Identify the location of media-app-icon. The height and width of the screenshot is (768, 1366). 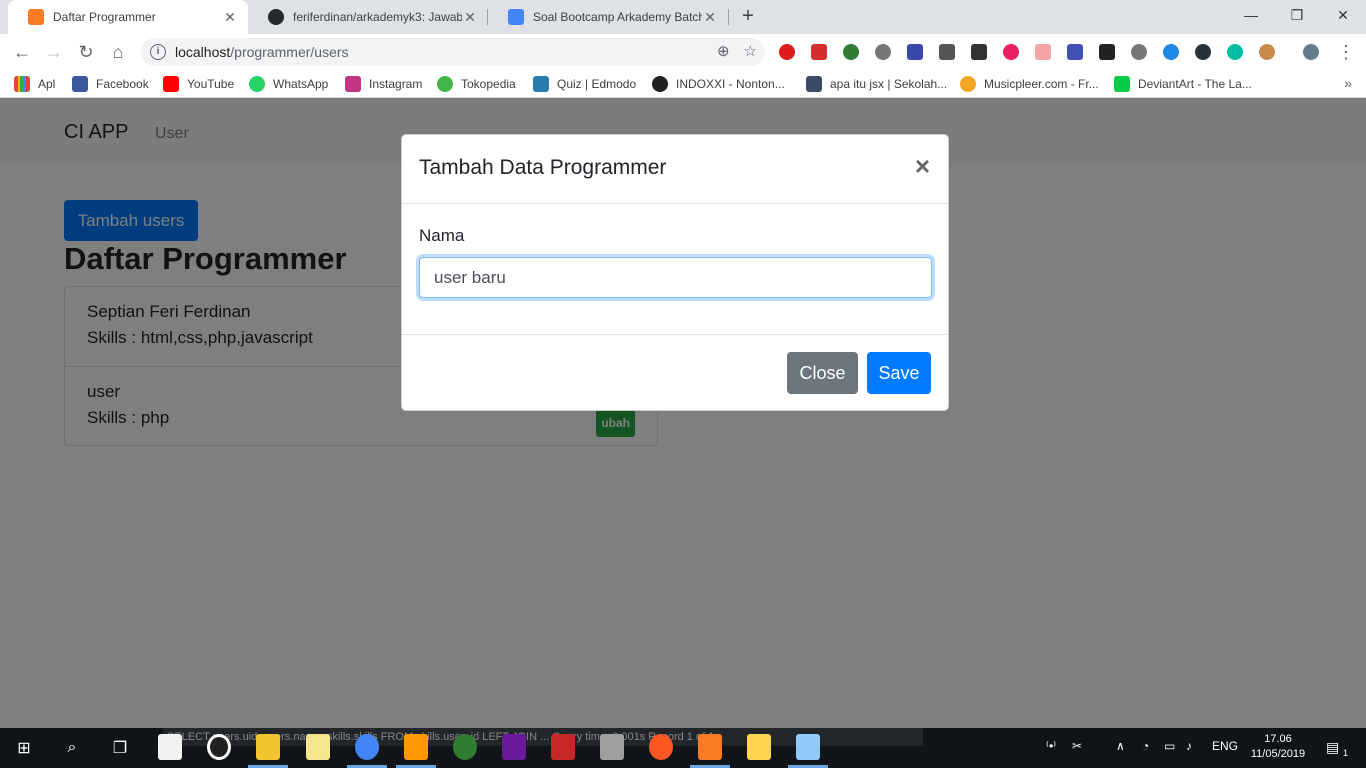
(219, 747).